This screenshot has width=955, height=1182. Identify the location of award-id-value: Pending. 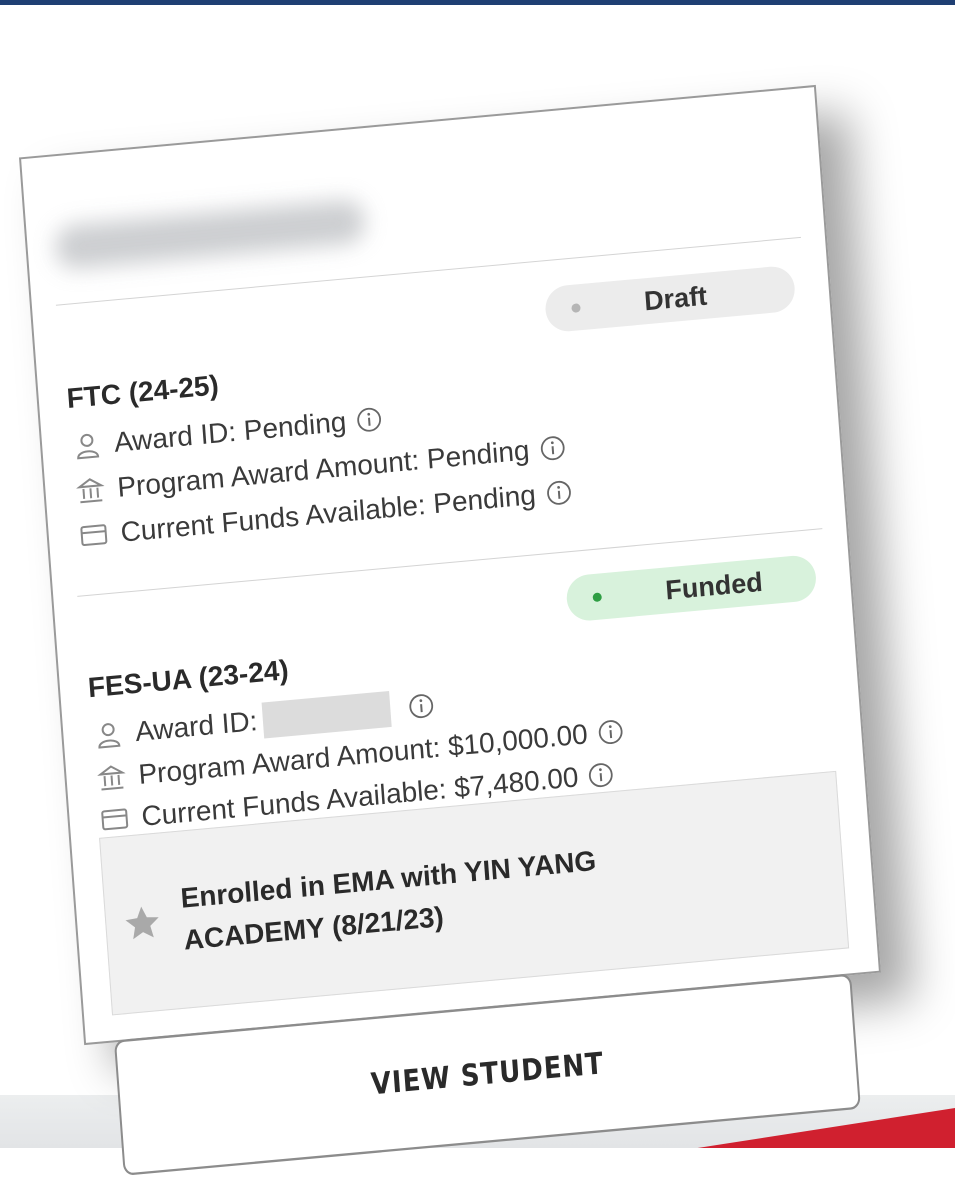
(295, 426).